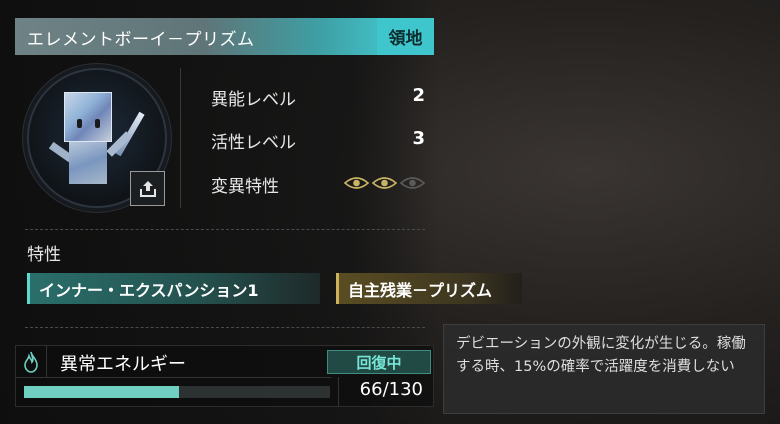  Describe the element at coordinates (418, 138) in the screenshot. I see `activity-level-value: 3` at that location.